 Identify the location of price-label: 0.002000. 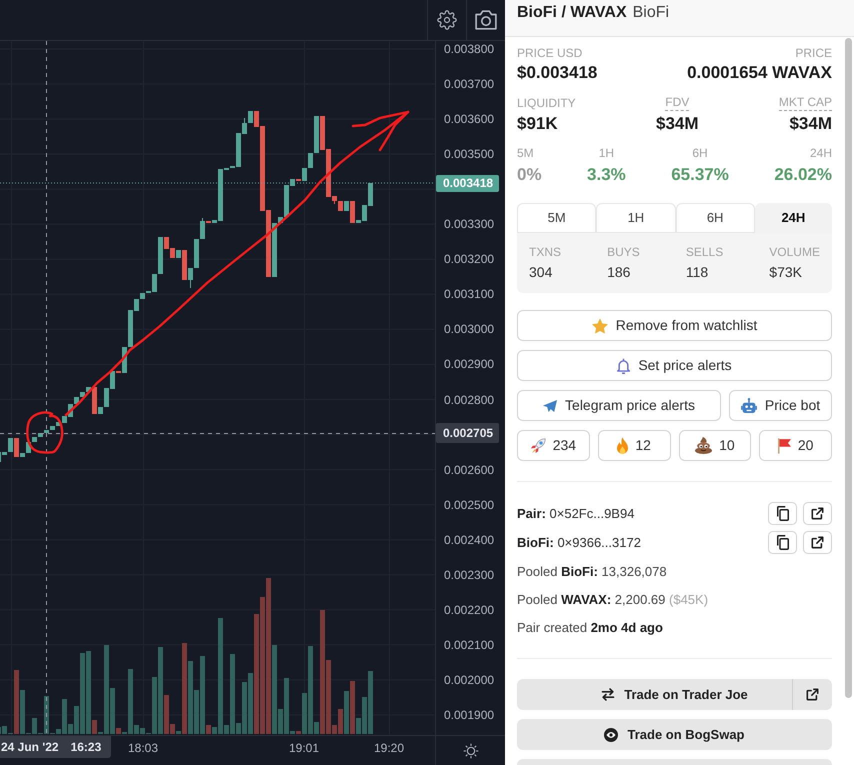
(468, 680).